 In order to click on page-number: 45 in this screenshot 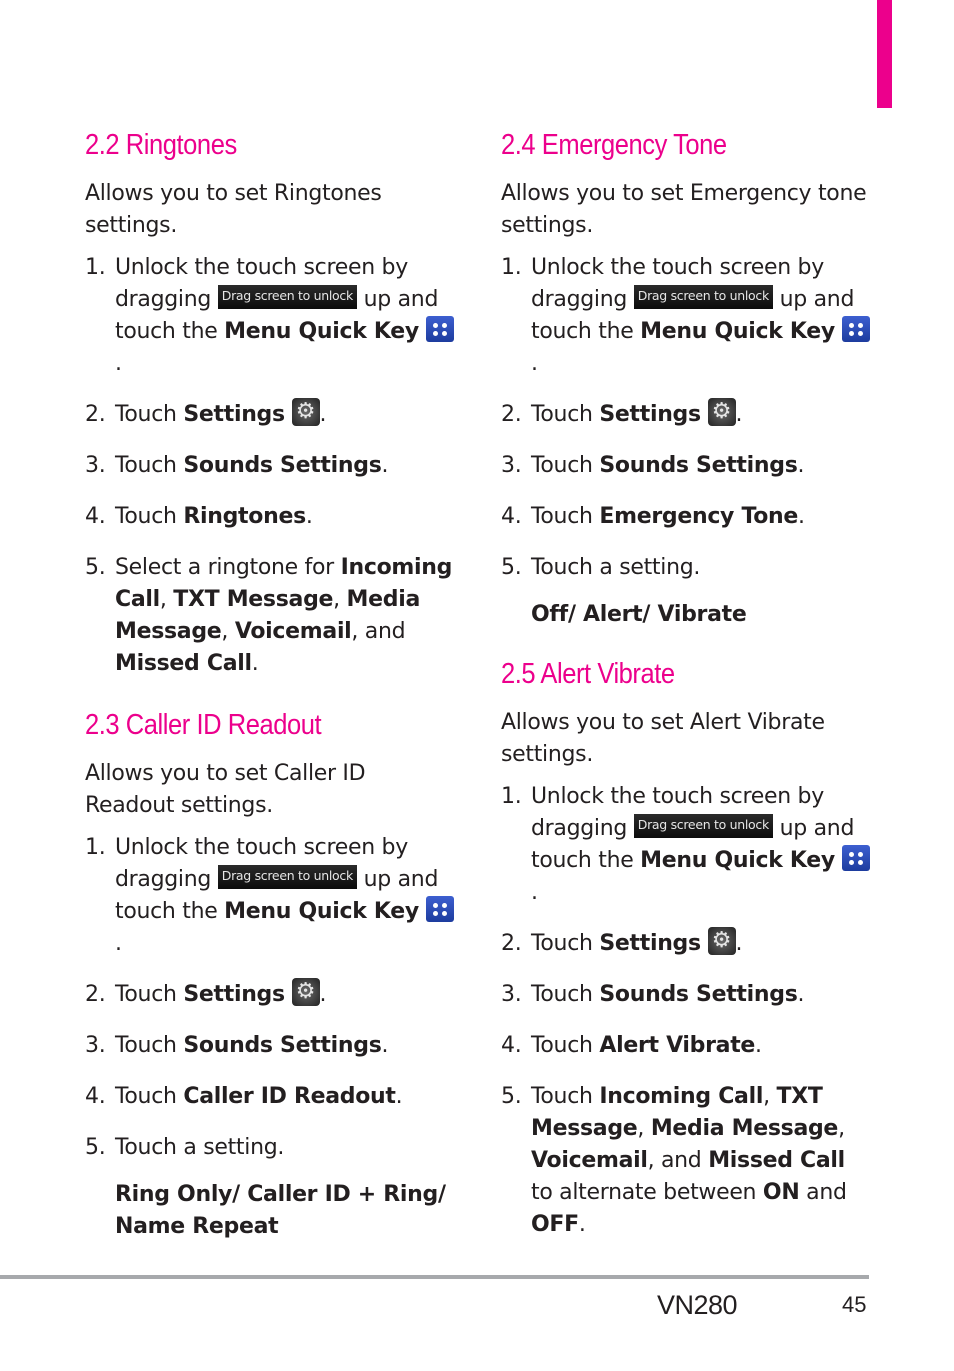, I will do `click(854, 1304)`.